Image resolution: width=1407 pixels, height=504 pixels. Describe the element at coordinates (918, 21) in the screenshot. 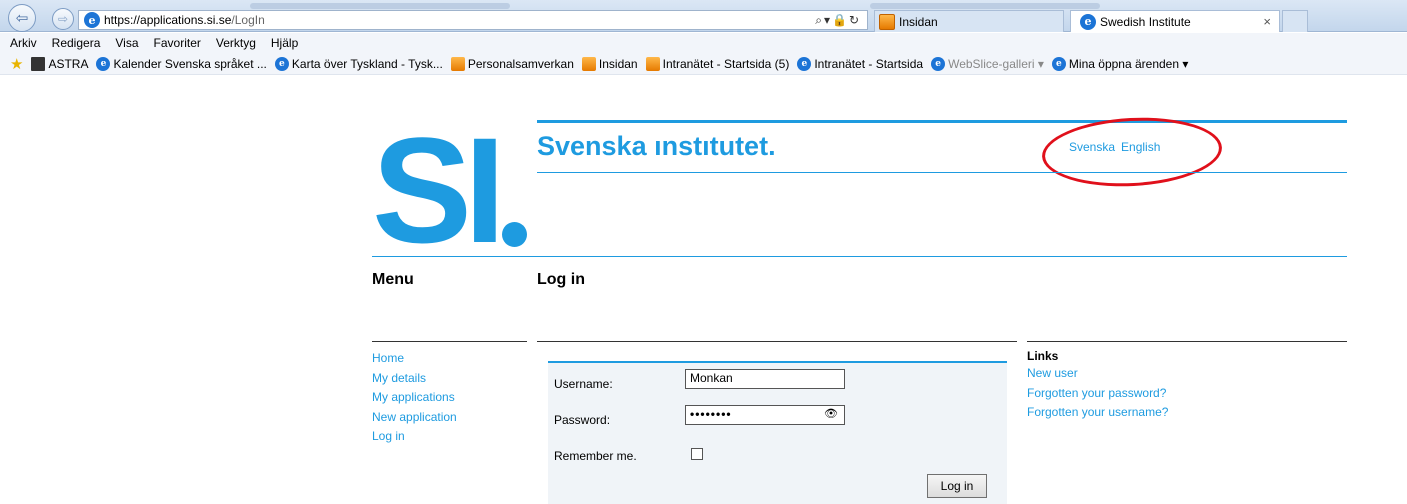

I see `tab-label: Insidan` at that location.